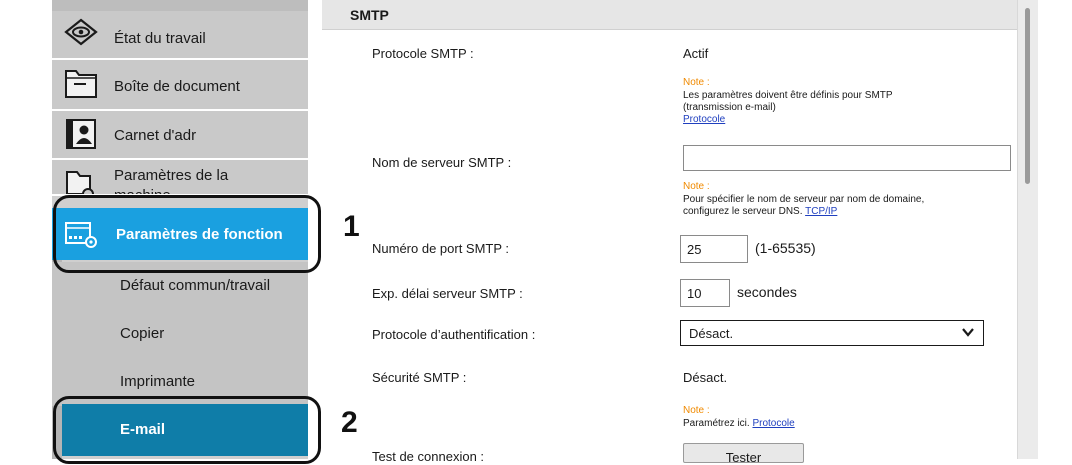 The image size is (1072, 465). I want to click on timeout-input, so click(705, 293).